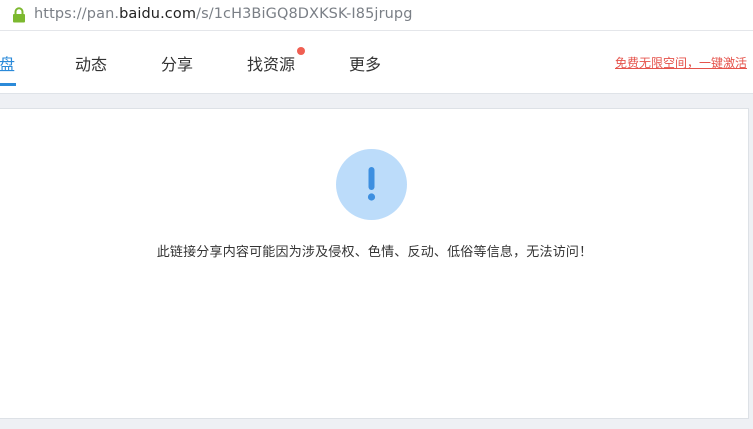 Image resolution: width=753 pixels, height=429 pixels. I want to click on url-prefix: https://pan., so click(77, 14).